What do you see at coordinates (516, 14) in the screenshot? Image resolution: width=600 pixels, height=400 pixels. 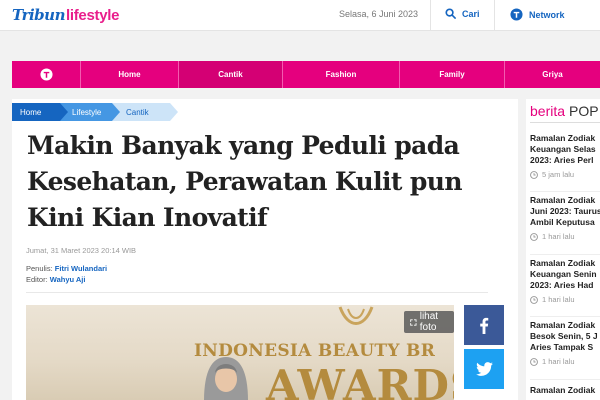 I see `network-icon` at bounding box center [516, 14].